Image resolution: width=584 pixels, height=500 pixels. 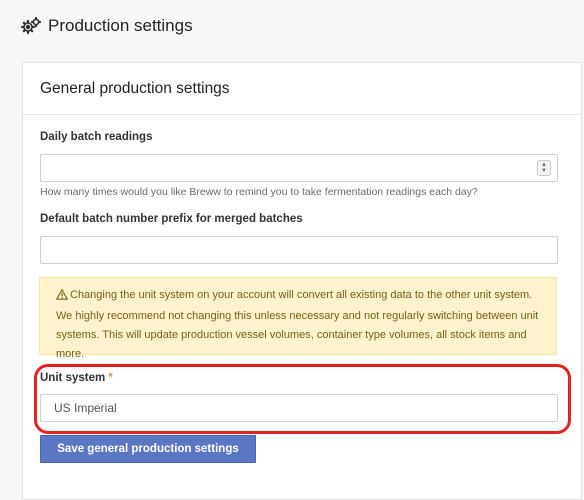 I want to click on unit-system-label-text: Unit system, so click(x=73, y=378).